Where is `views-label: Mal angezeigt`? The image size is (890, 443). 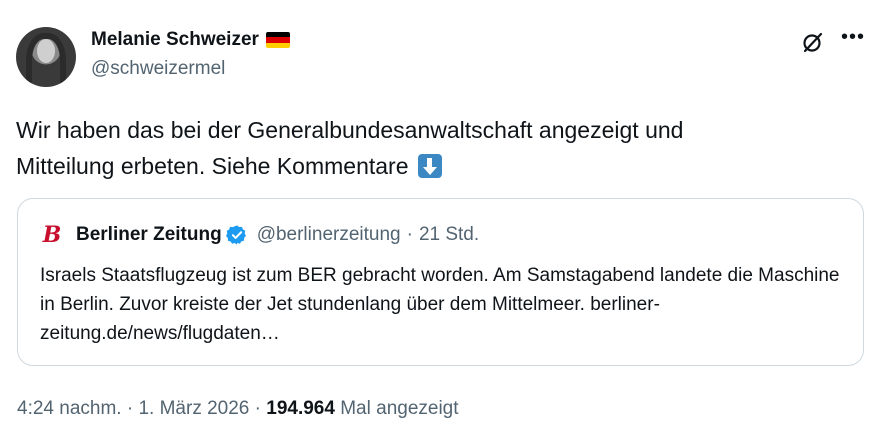
views-label: Mal angezeigt is located at coordinates (399, 408).